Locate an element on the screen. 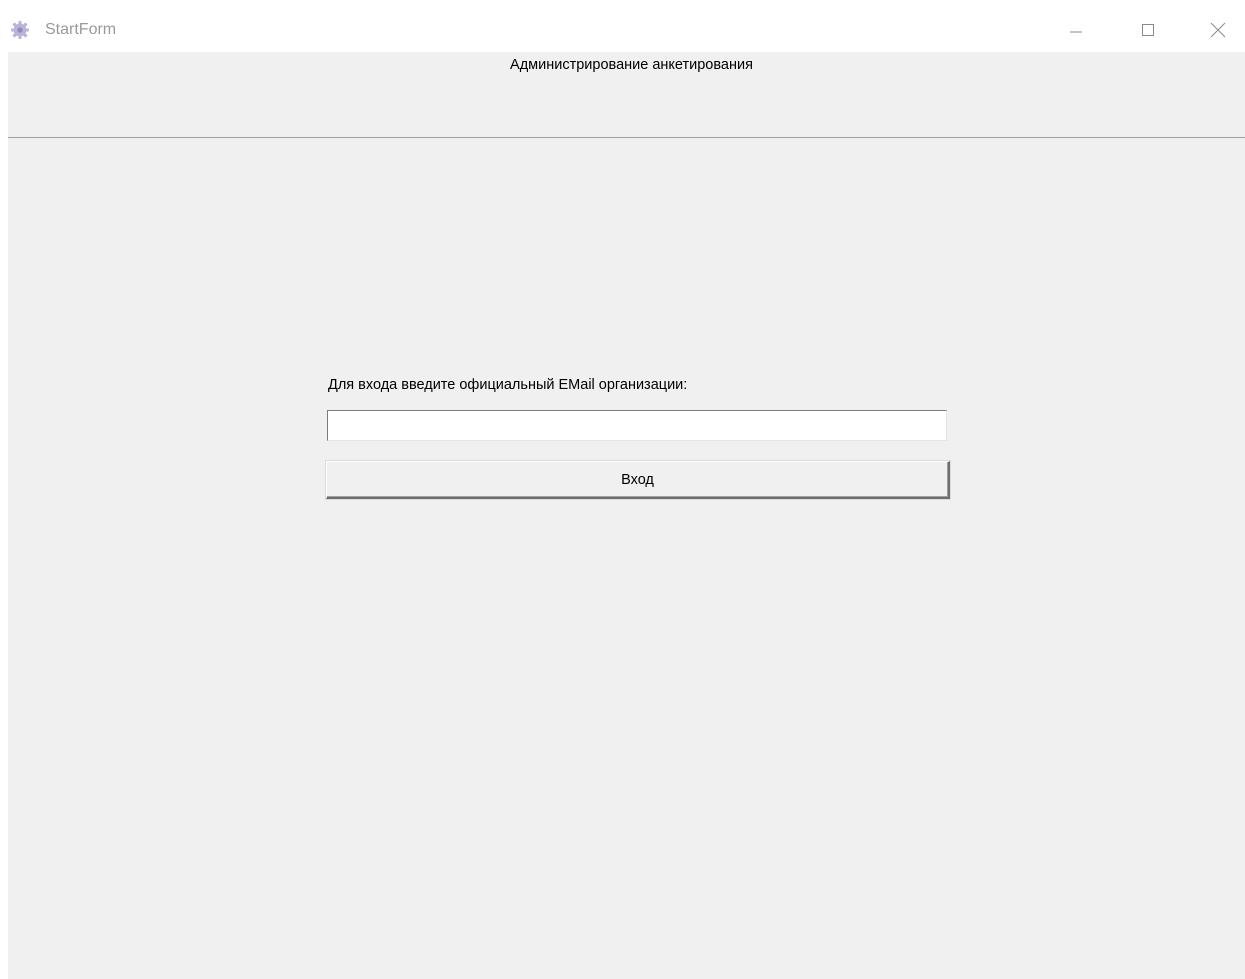 The width and height of the screenshot is (1245, 979). close-button is located at coordinates (1218, 30).